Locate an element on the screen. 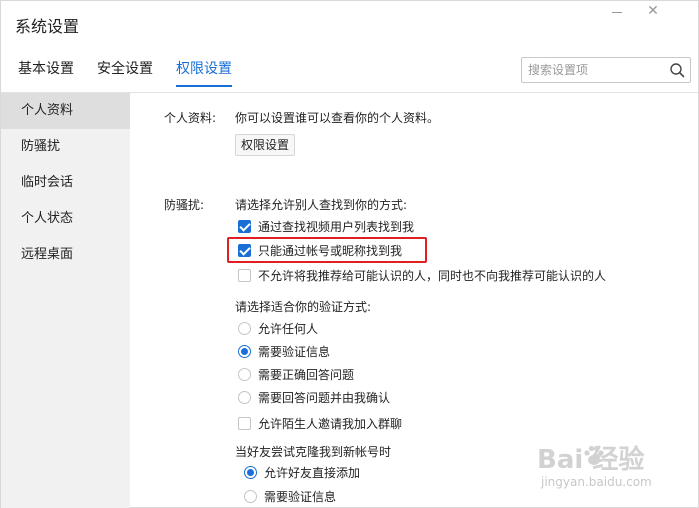 This screenshot has height=508, width=699. find-method-prompt: 请选择允许别人查找到你的方式: is located at coordinates (321, 205).